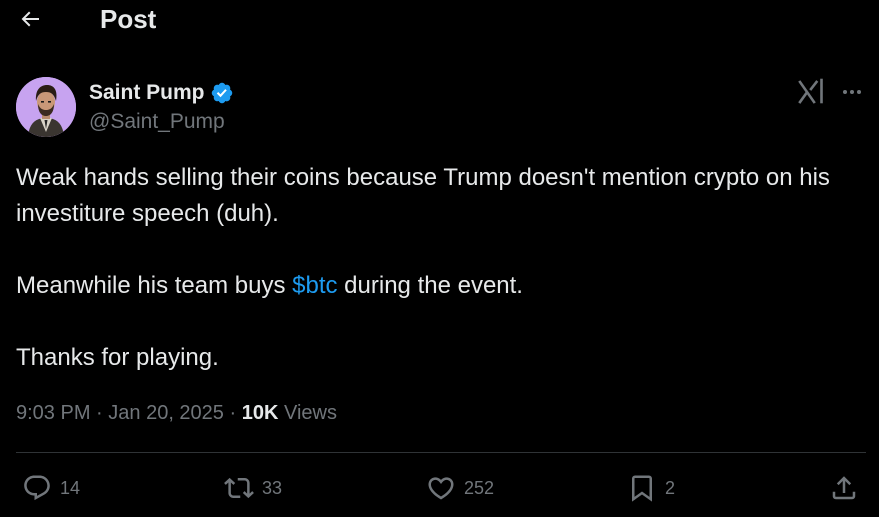 The width and height of the screenshot is (879, 517). Describe the element at coordinates (441, 488) in the screenshot. I see `heart-icon` at that location.